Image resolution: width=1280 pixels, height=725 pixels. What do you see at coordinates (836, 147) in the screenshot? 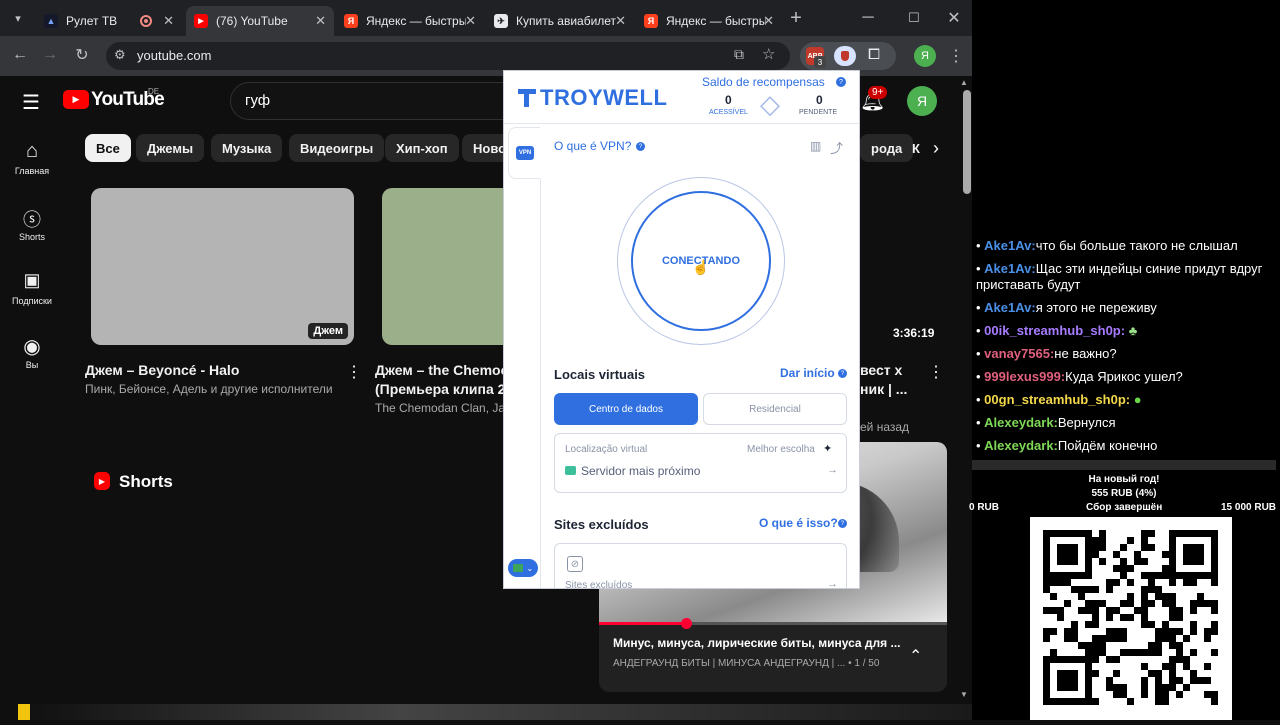
I see `share-icon: ⤴` at bounding box center [836, 147].